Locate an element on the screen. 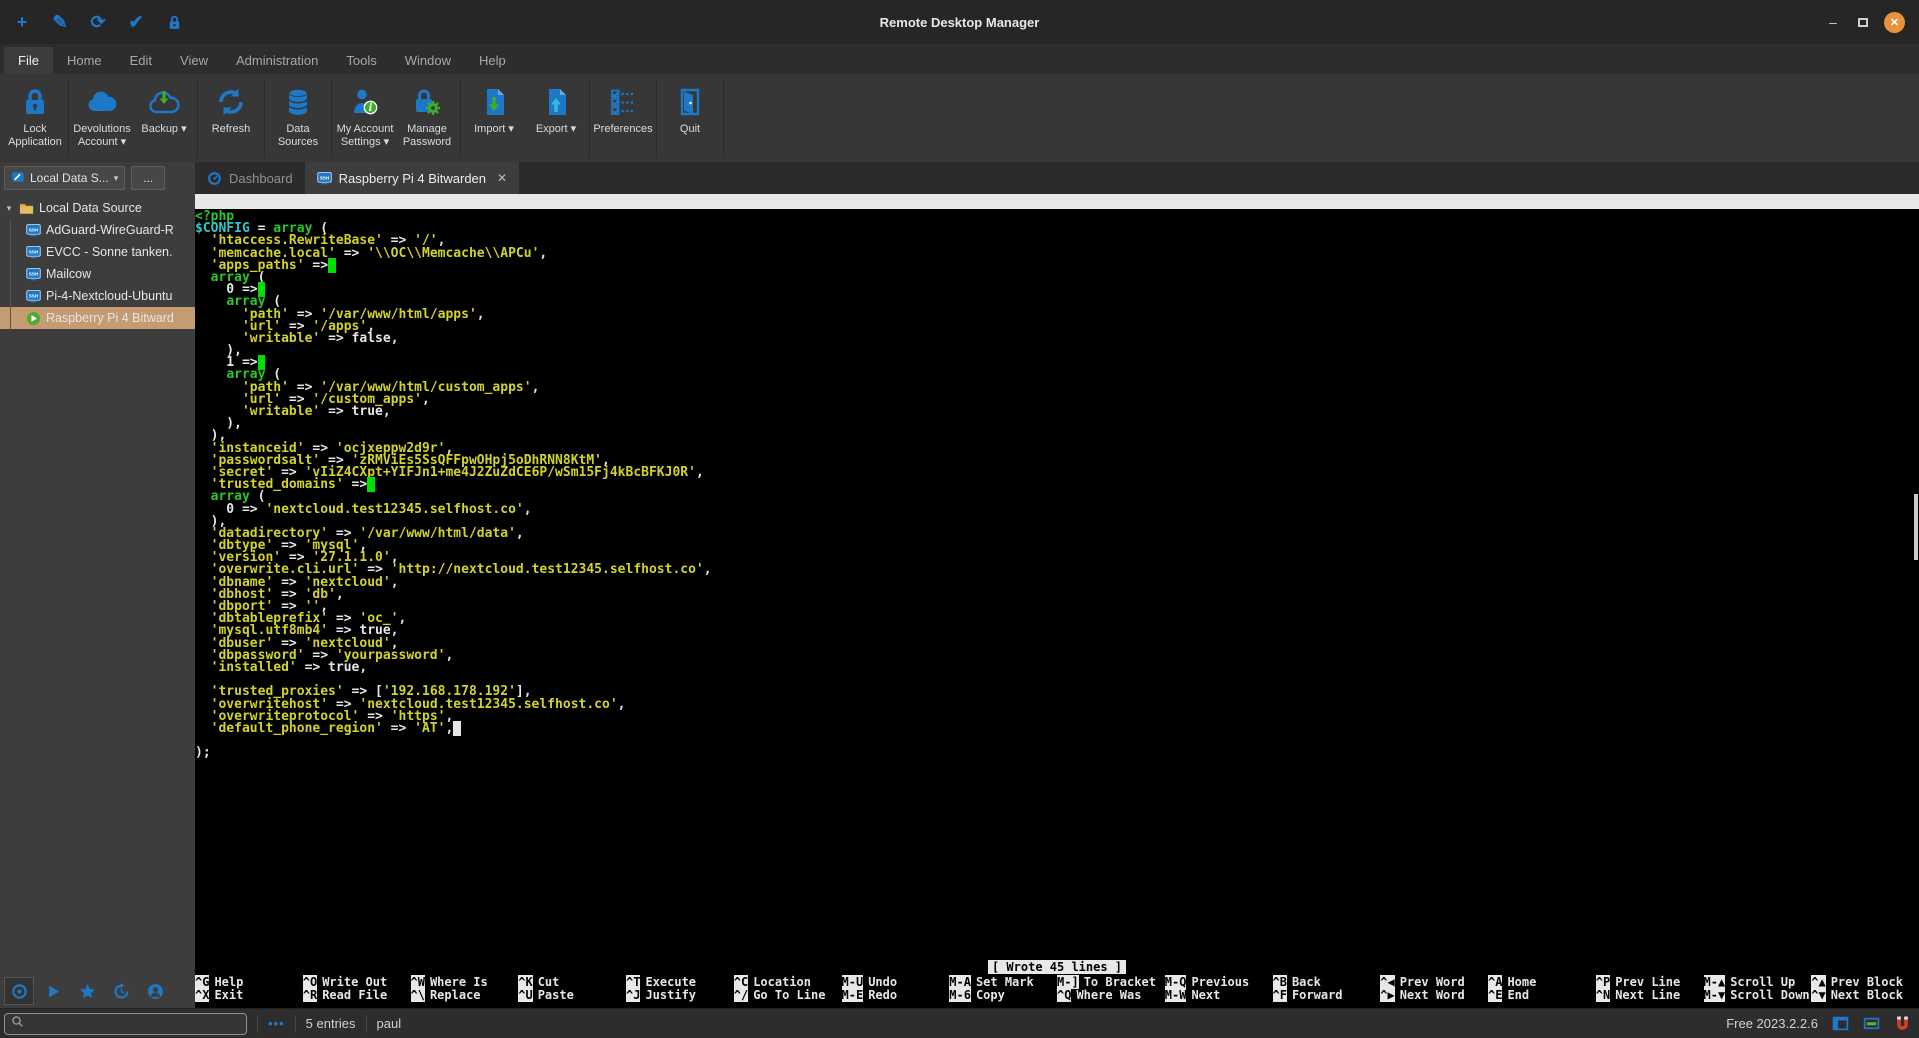 Image resolution: width=1919 pixels, height=1038 pixels. menu-window: Window is located at coordinates (428, 60).